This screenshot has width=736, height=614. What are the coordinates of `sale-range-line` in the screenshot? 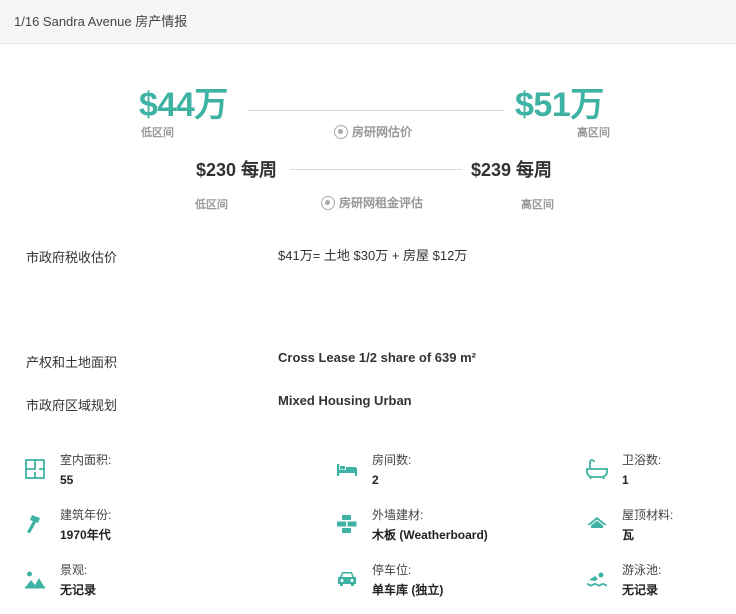 It's located at (376, 110).